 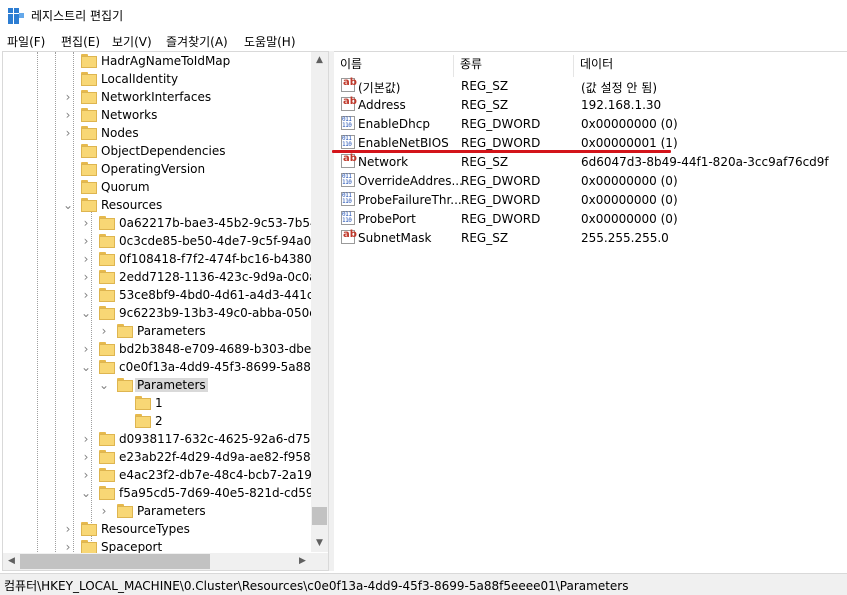 What do you see at coordinates (163, 133) in the screenshot?
I see `tree-node: › Nodes` at bounding box center [163, 133].